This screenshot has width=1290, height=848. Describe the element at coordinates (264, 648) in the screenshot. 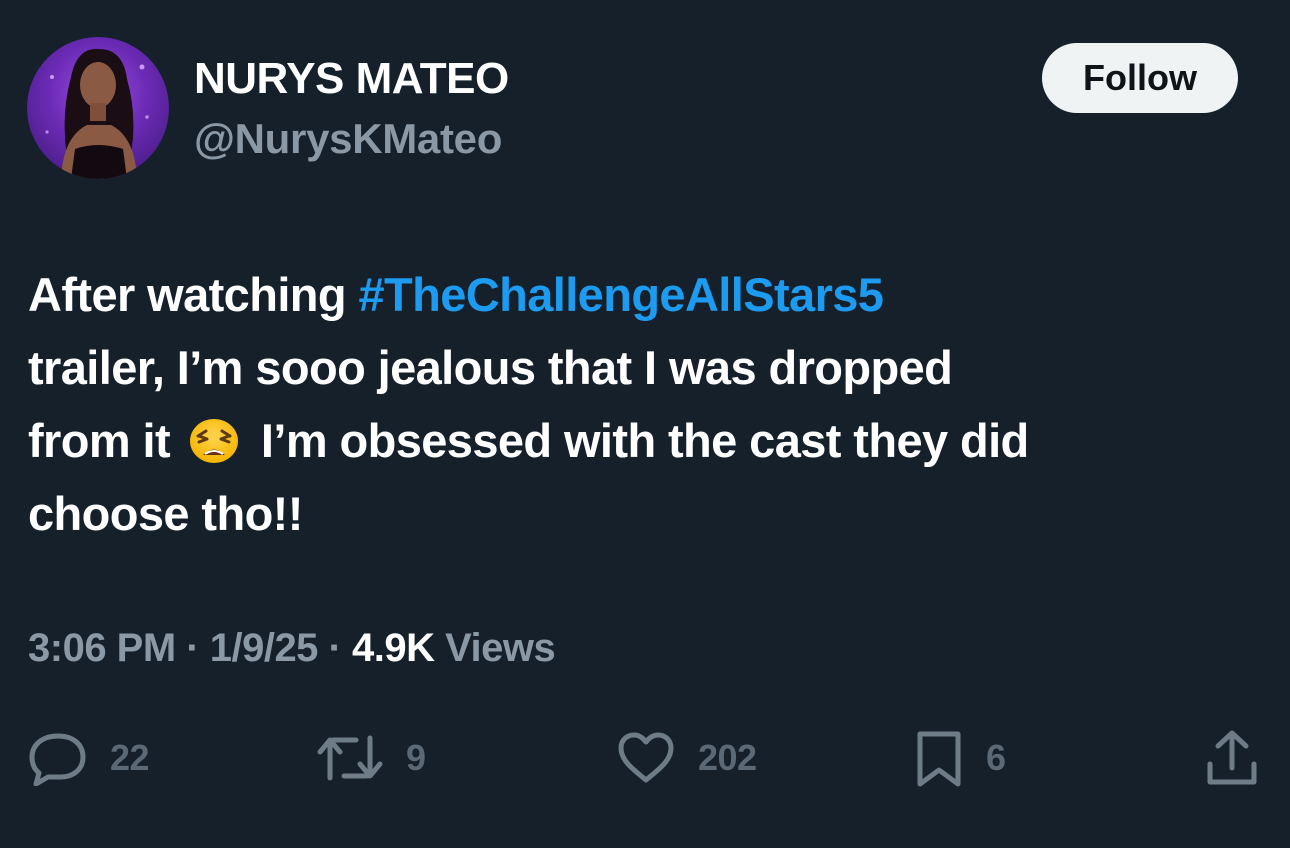

I see `tweet-date: 1/9/25` at that location.